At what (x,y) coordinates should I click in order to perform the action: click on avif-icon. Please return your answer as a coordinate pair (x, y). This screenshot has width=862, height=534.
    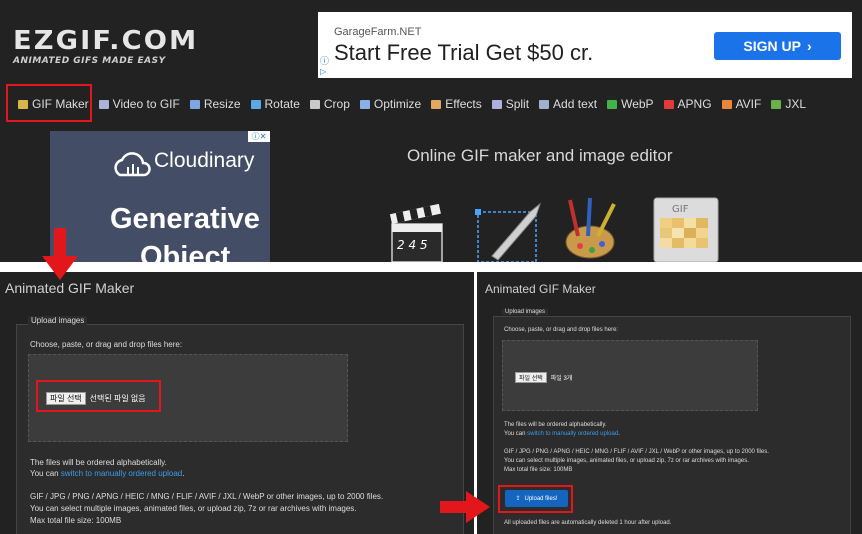
    Looking at the image, I should click on (726, 104).